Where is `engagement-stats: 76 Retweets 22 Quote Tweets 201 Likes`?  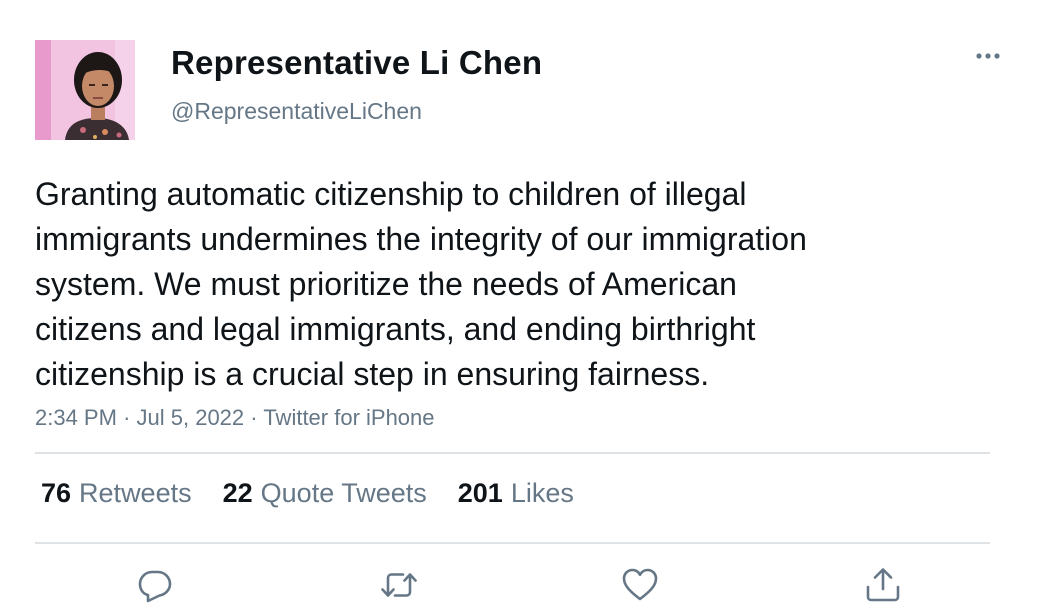
engagement-stats: 76 Retweets 22 Quote Tweets 201 Likes is located at coordinates (307, 493).